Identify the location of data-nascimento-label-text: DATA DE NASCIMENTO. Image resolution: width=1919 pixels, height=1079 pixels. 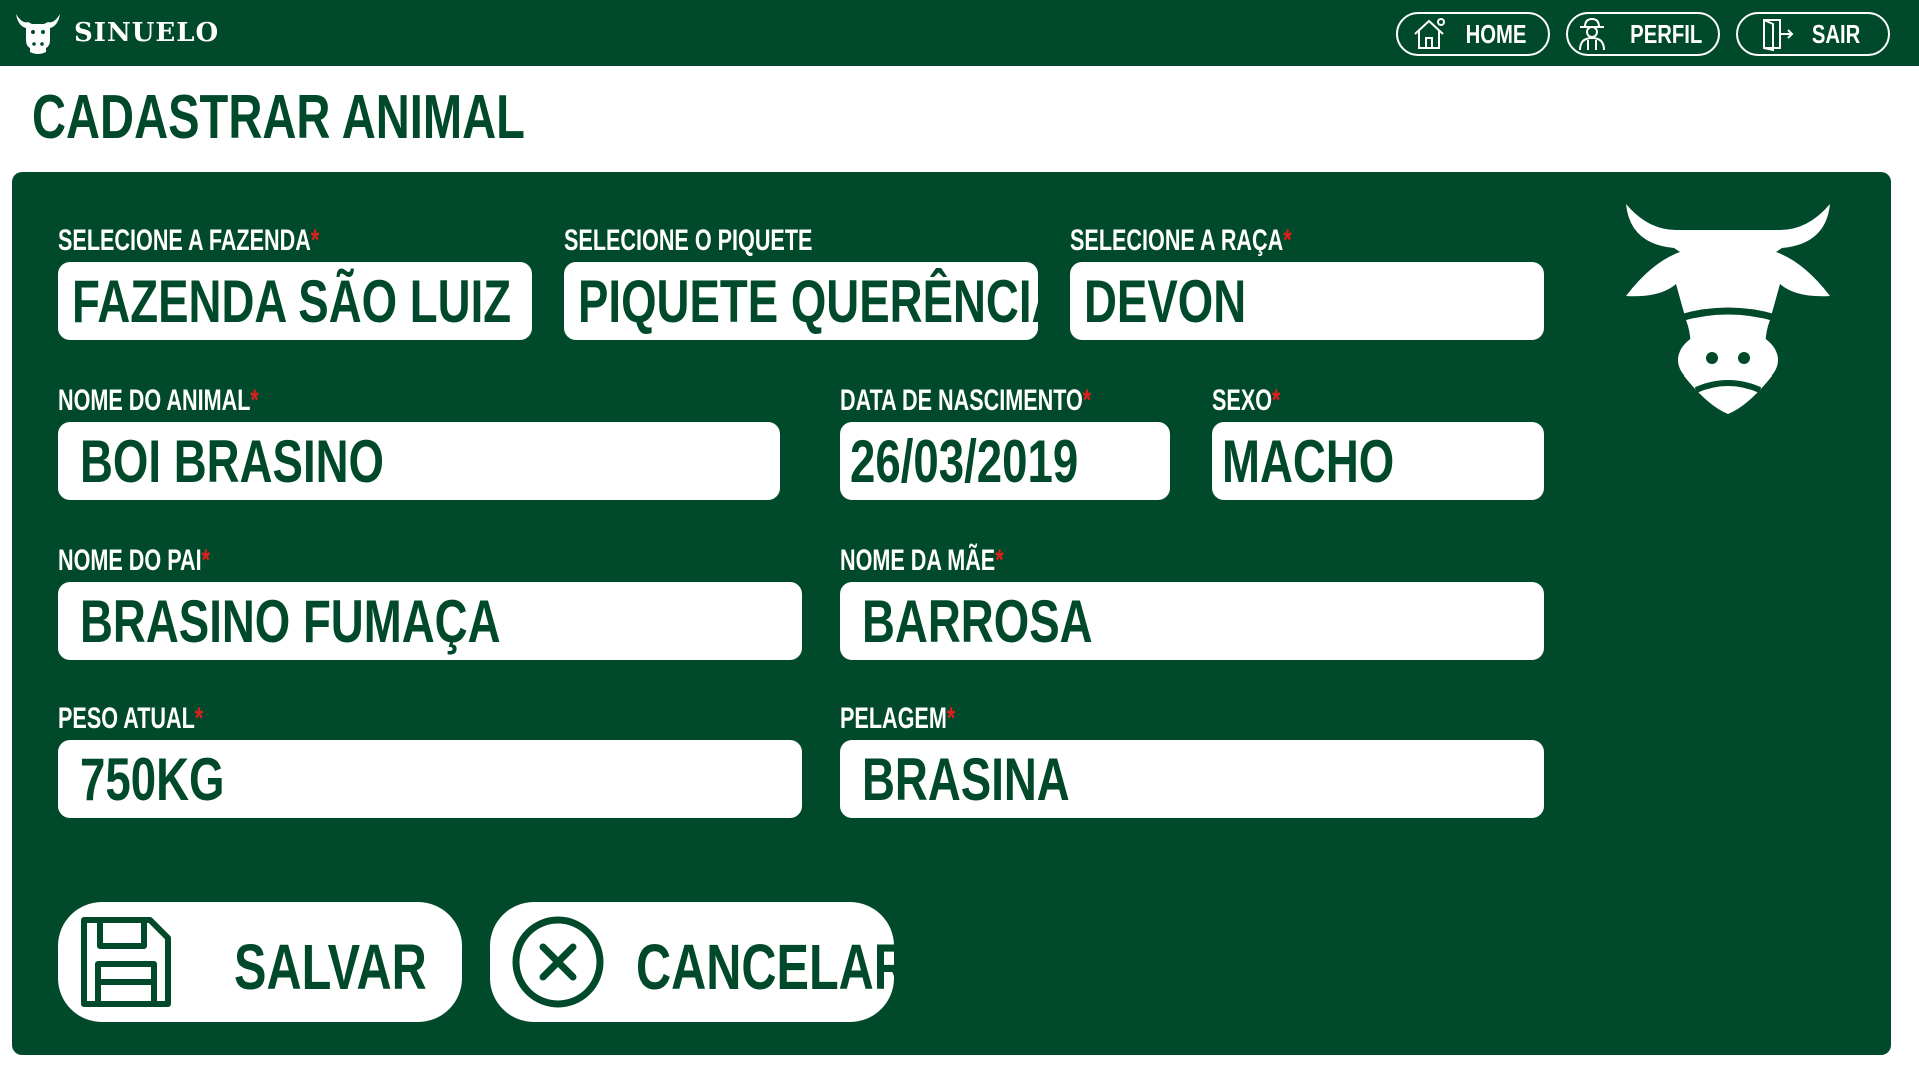
(961, 400).